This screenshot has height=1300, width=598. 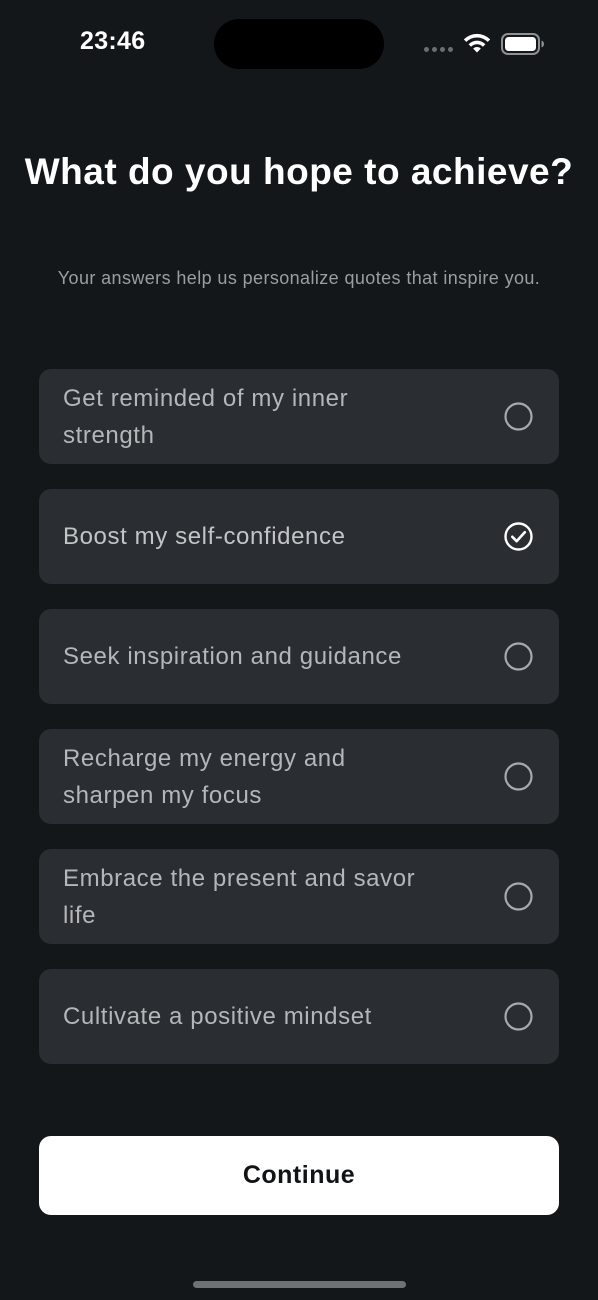 I want to click on battery-icon, so click(x=522, y=44).